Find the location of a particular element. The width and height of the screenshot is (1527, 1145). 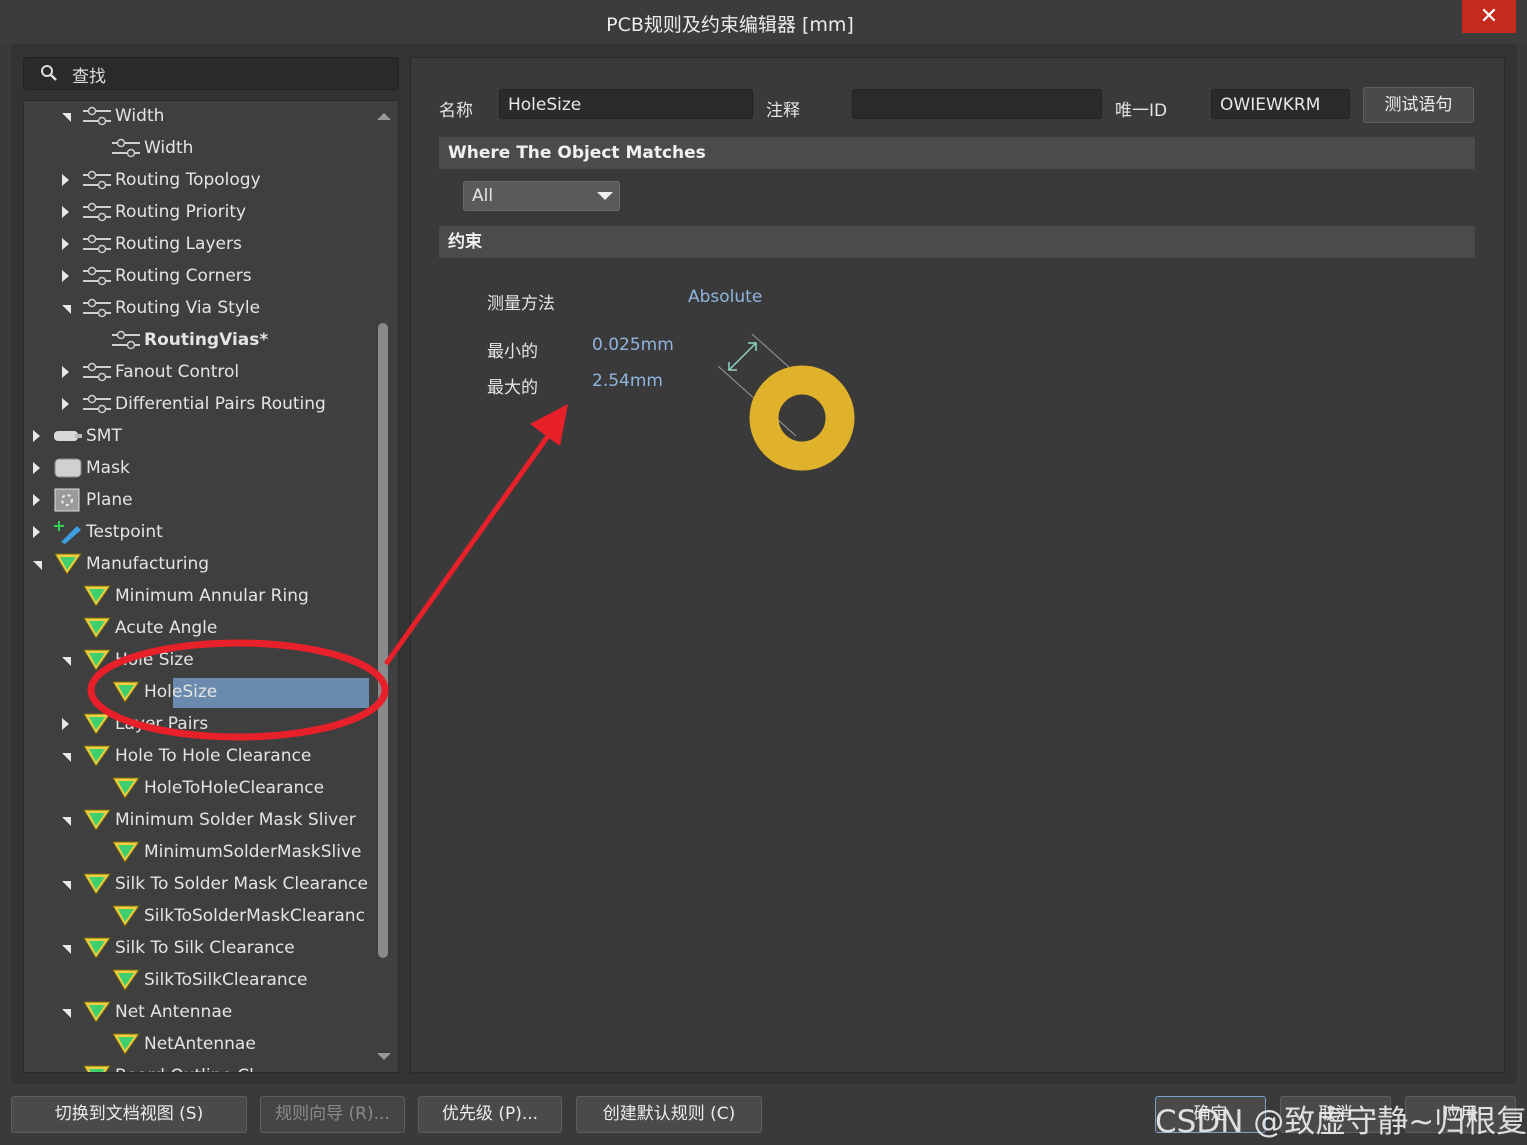

tree-item: Routing Topology is located at coordinates (199, 180).